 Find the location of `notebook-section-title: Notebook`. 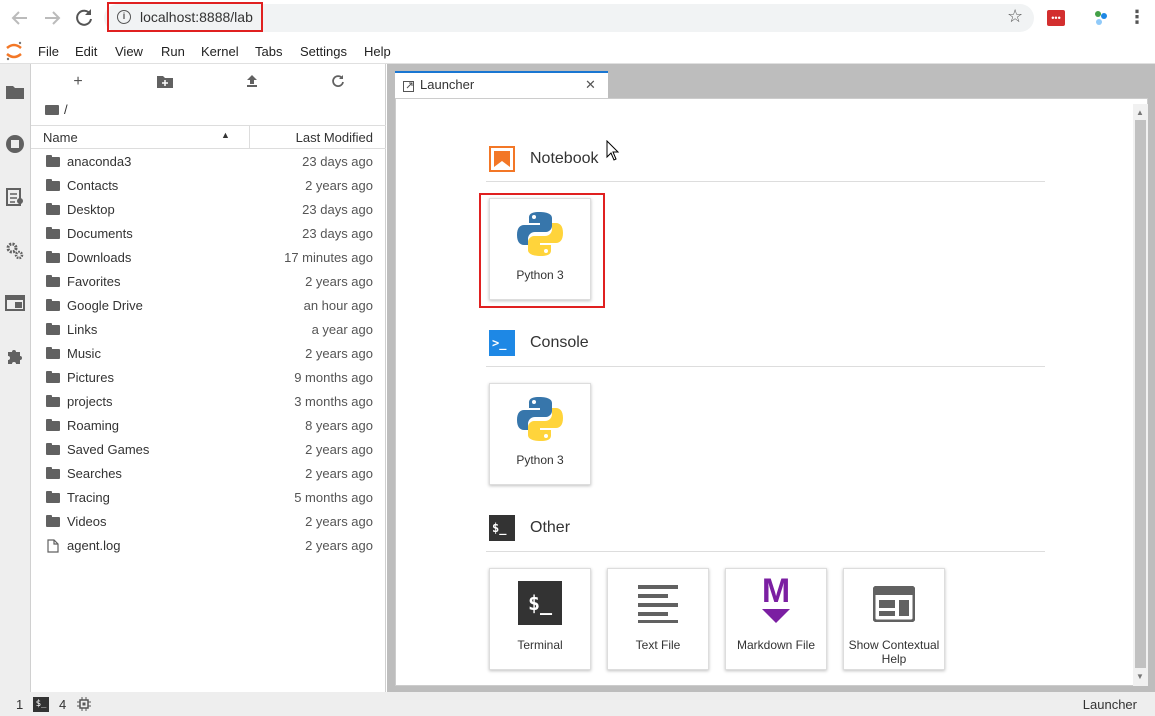

notebook-section-title: Notebook is located at coordinates (564, 158).